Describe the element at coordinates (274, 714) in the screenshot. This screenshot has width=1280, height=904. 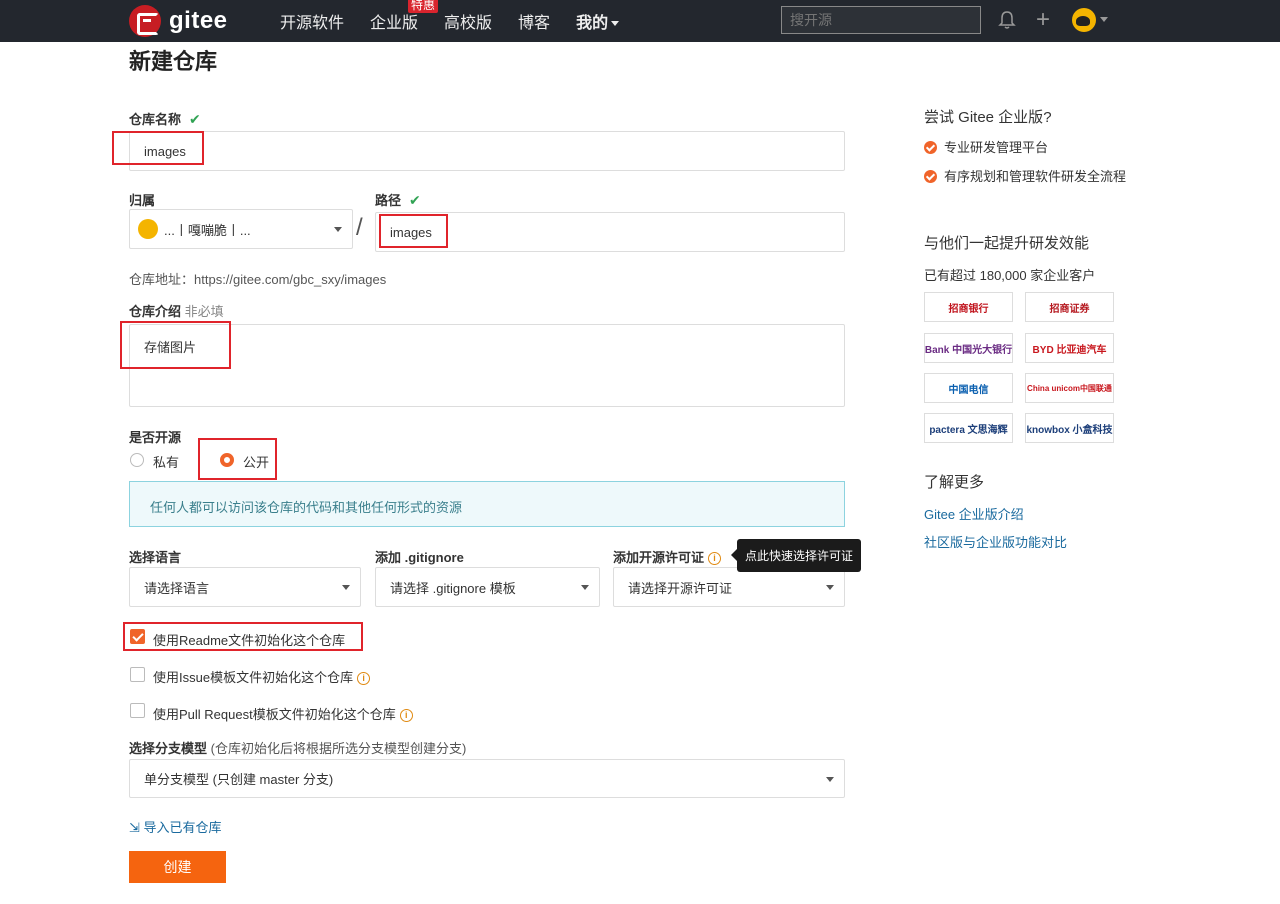
I see `pr-label: 使用Pull Request模板文件初始化这个仓库` at that location.